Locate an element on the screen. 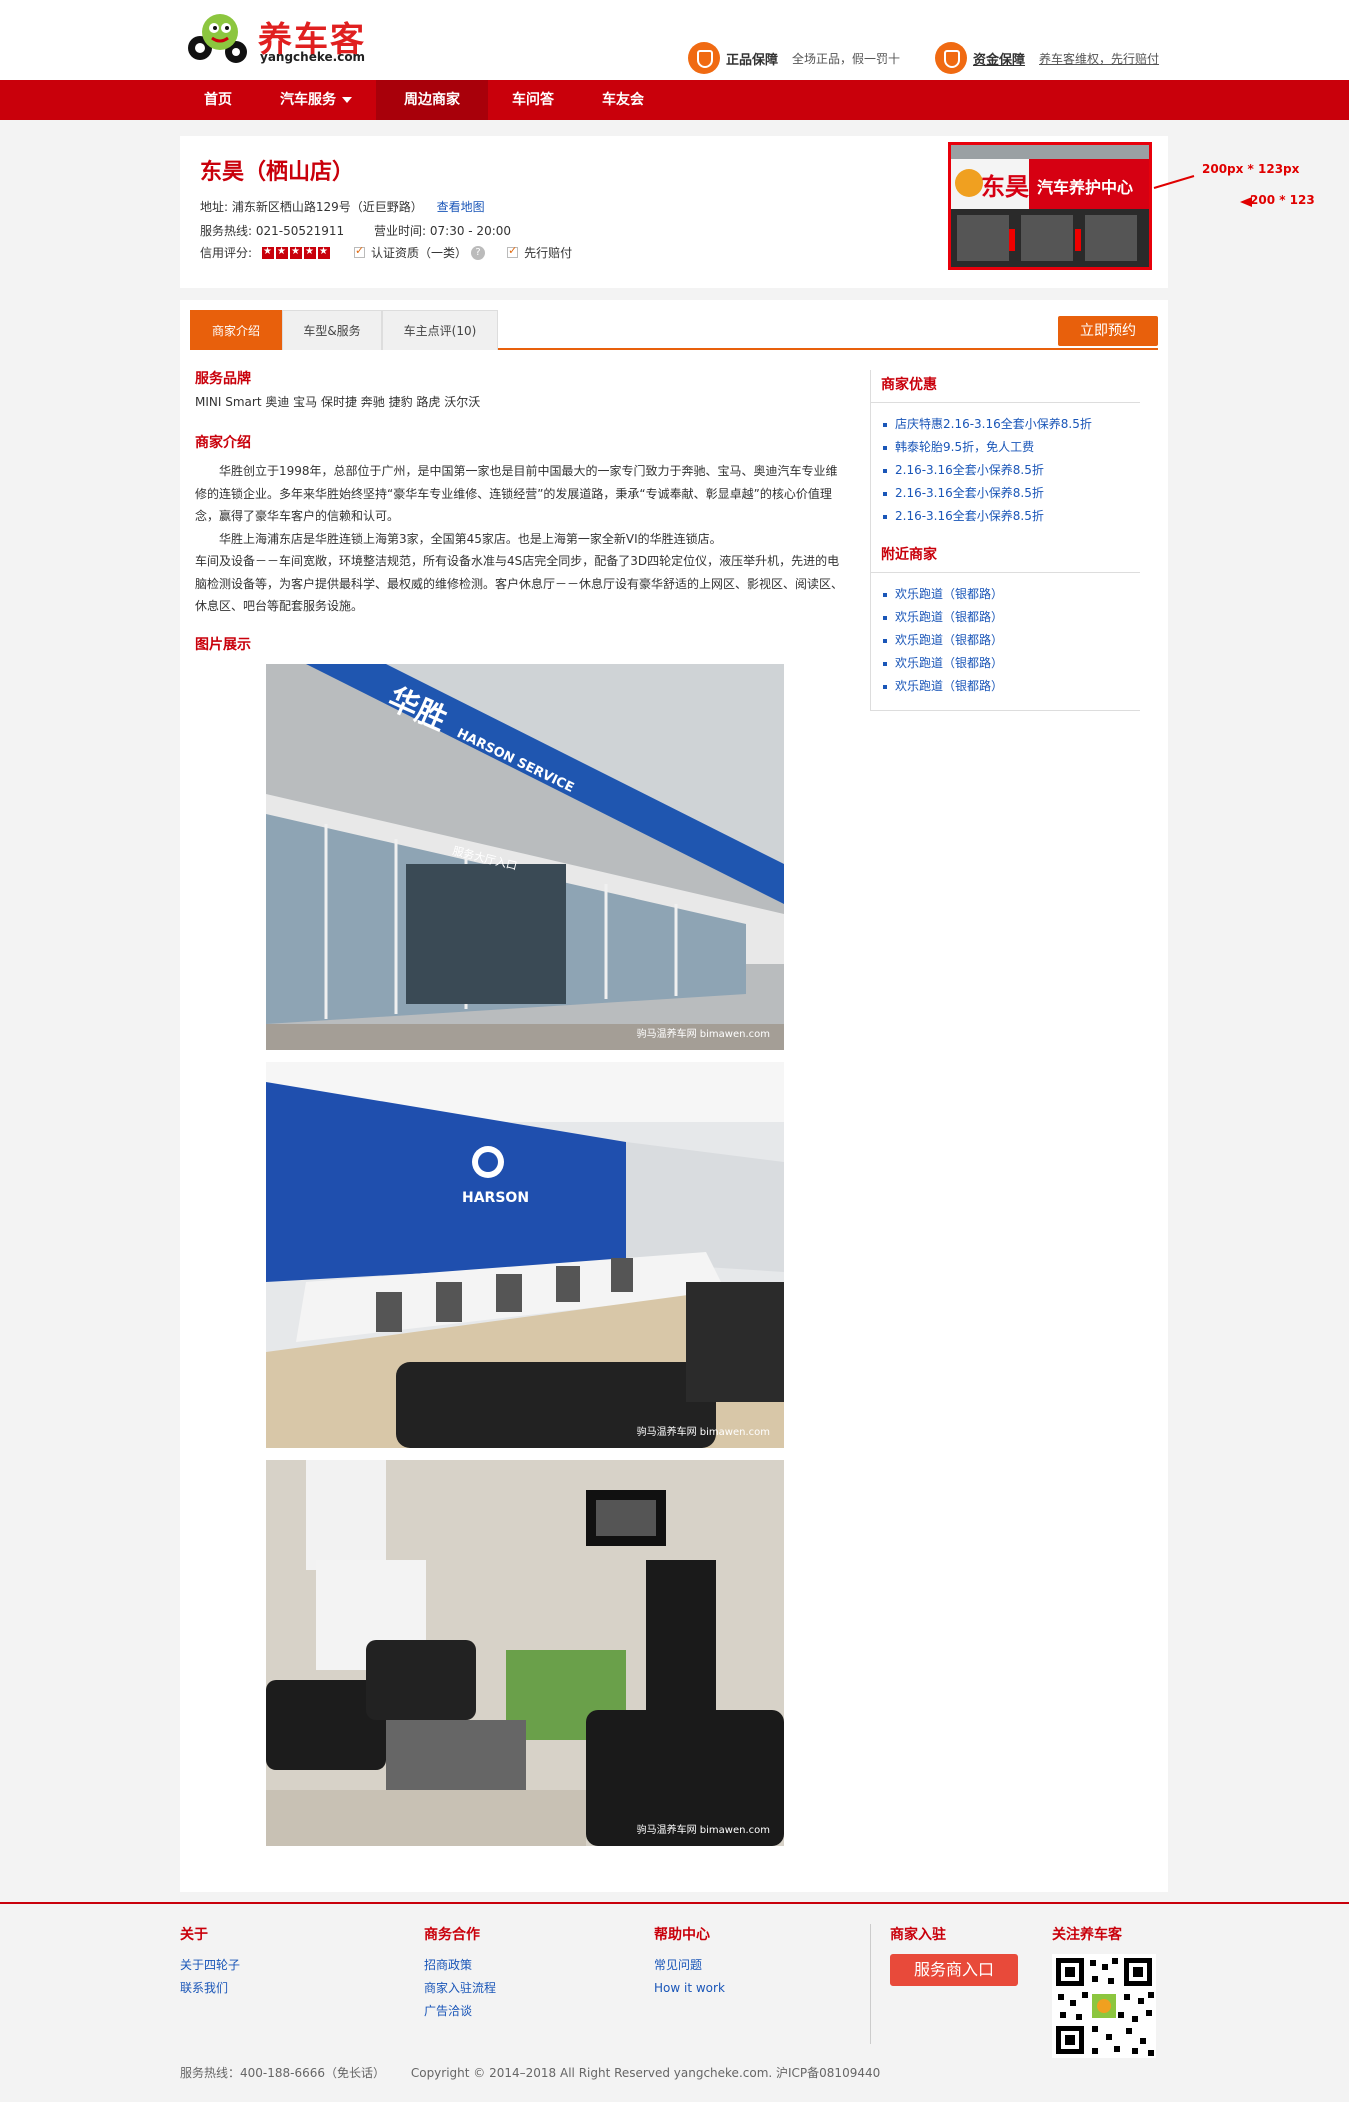 This screenshot has height=2102, width=1349. nearby-title: 附近商家 is located at coordinates (1005, 556).